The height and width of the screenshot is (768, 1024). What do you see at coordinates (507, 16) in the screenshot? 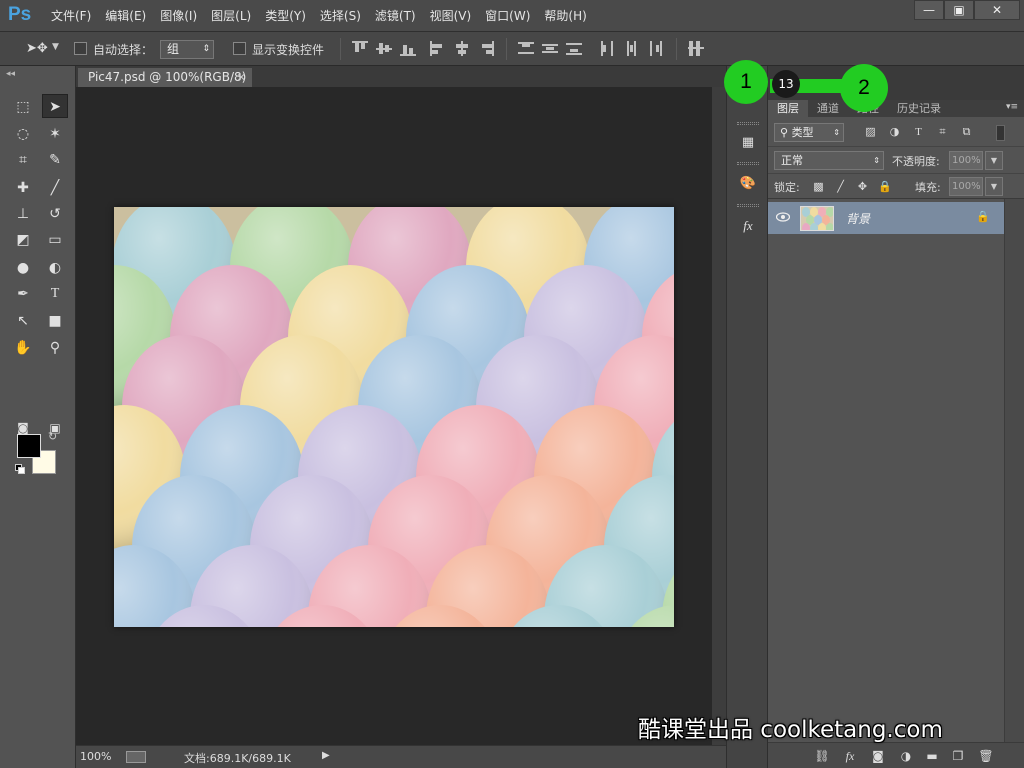
I see `menu-window: 窗口(W)` at bounding box center [507, 16].